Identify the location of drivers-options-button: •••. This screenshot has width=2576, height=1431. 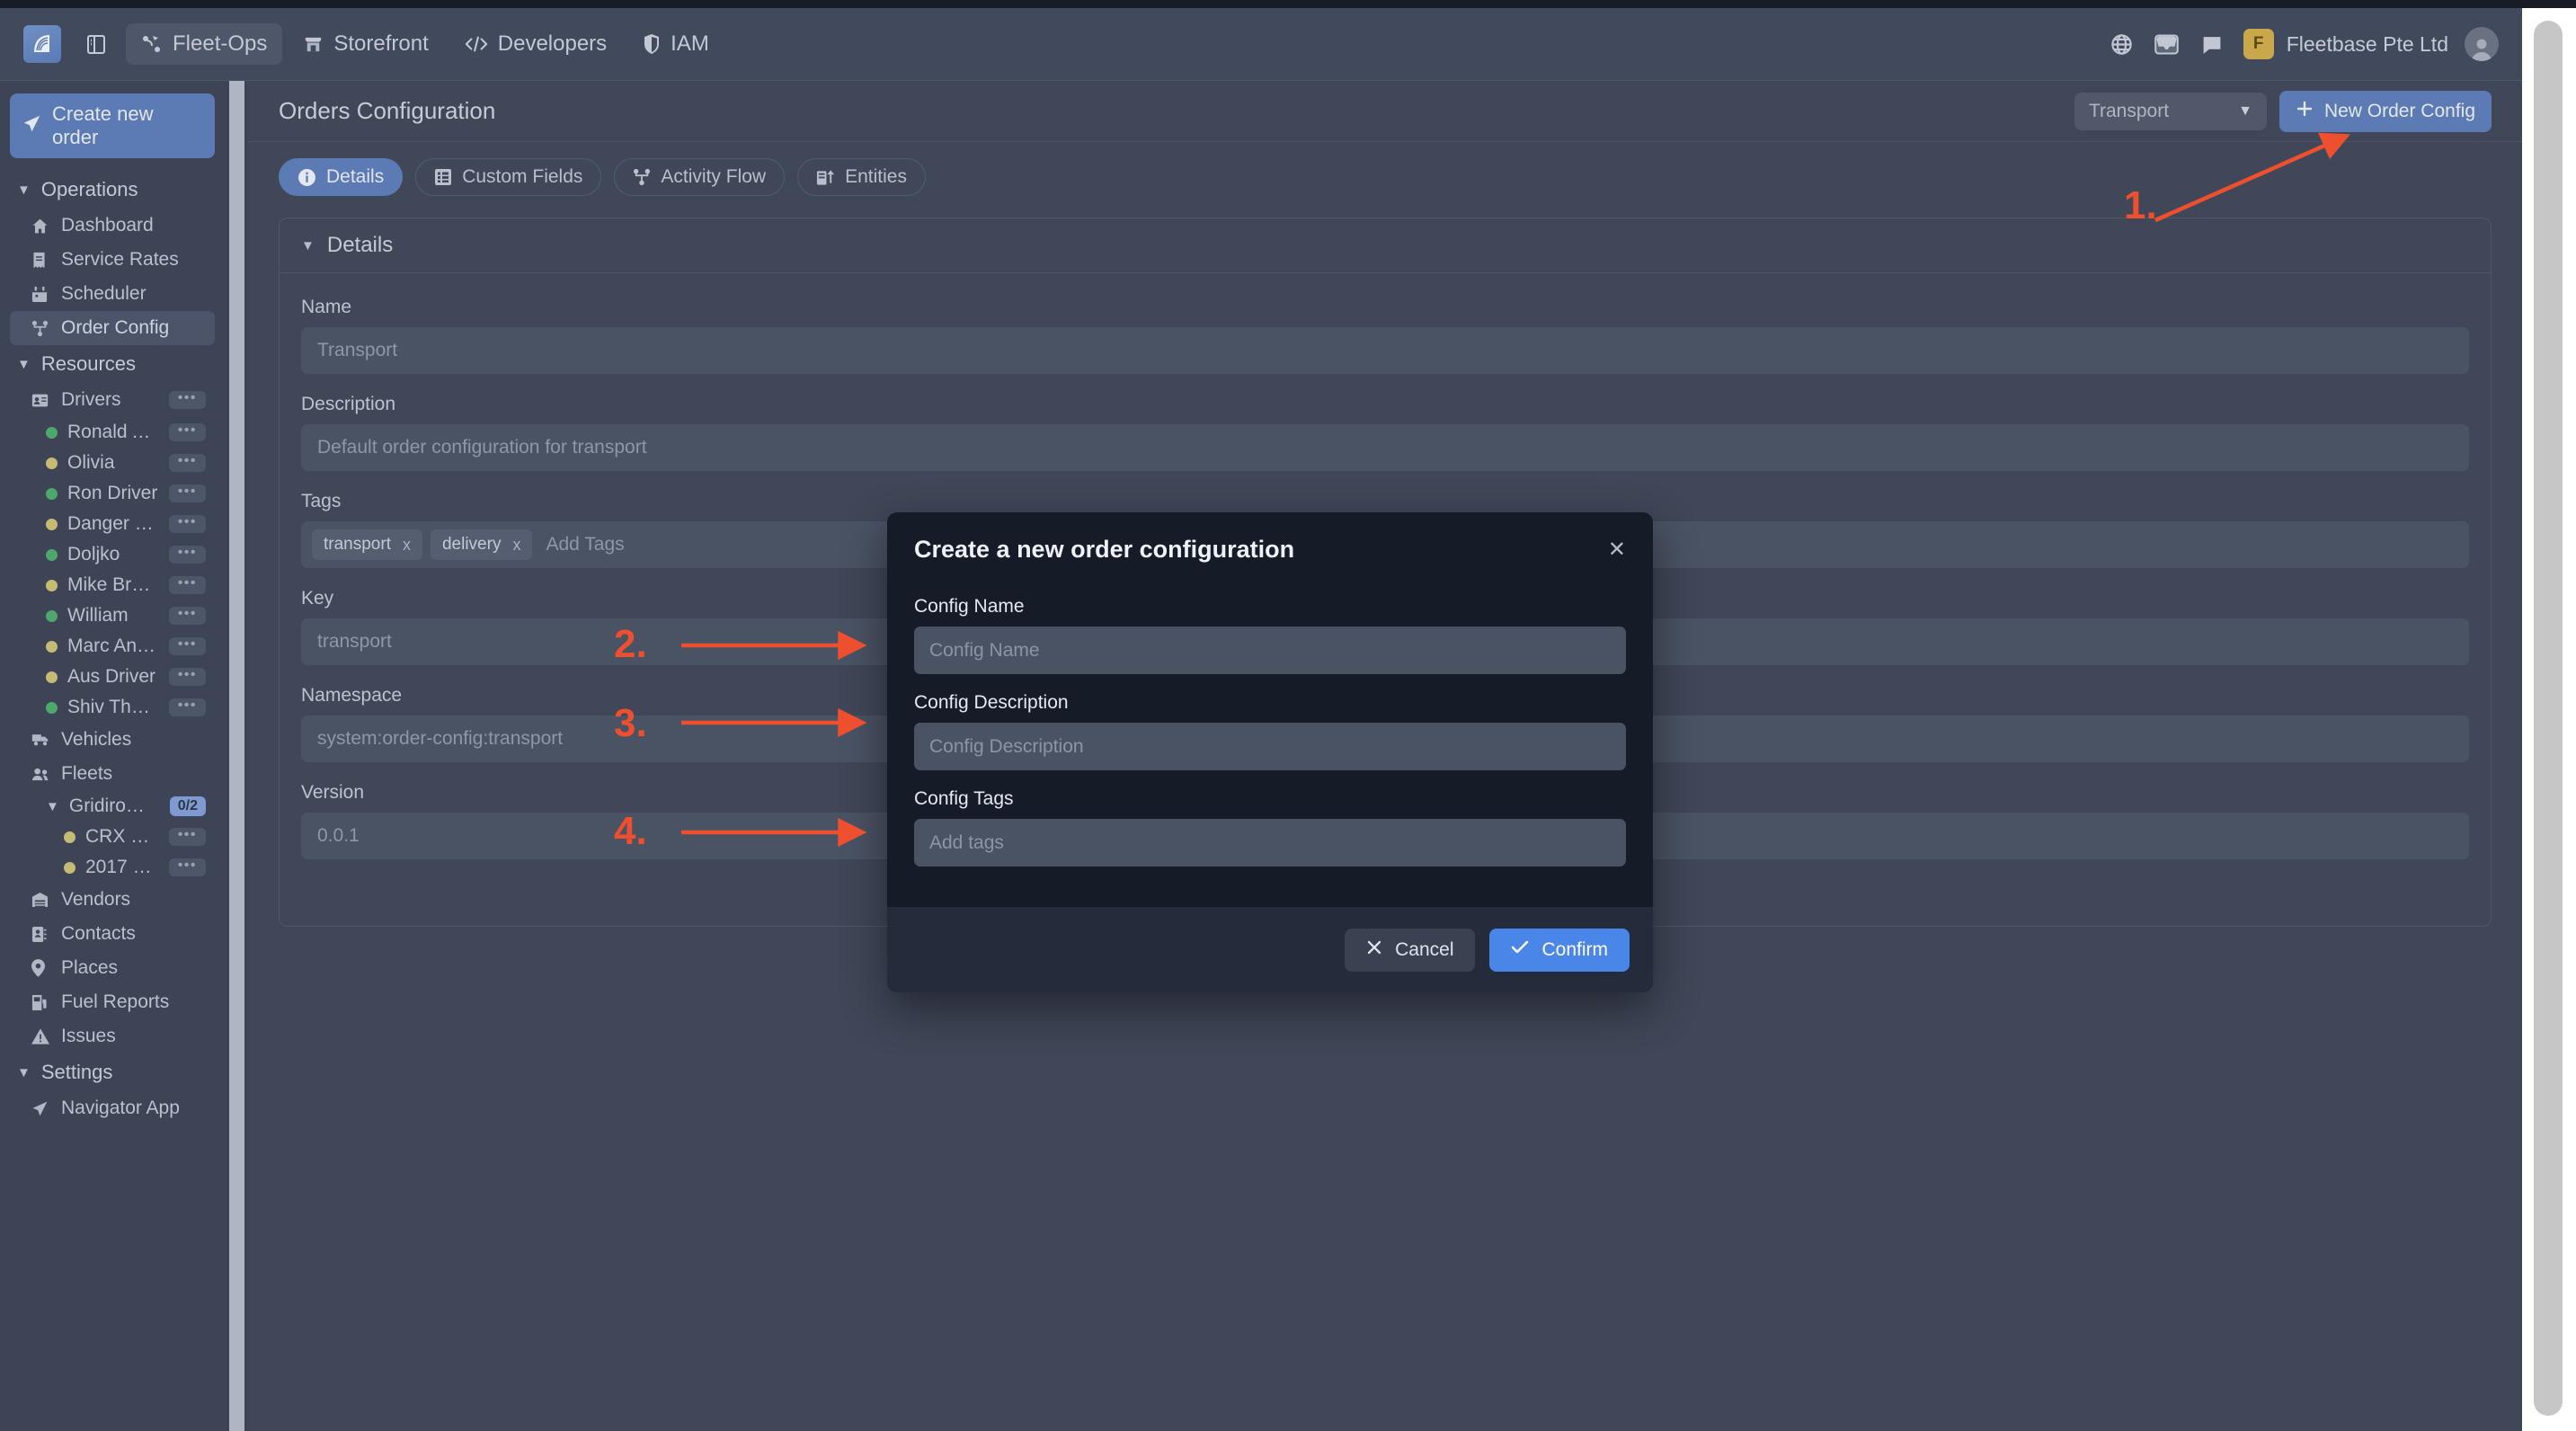
(187, 400).